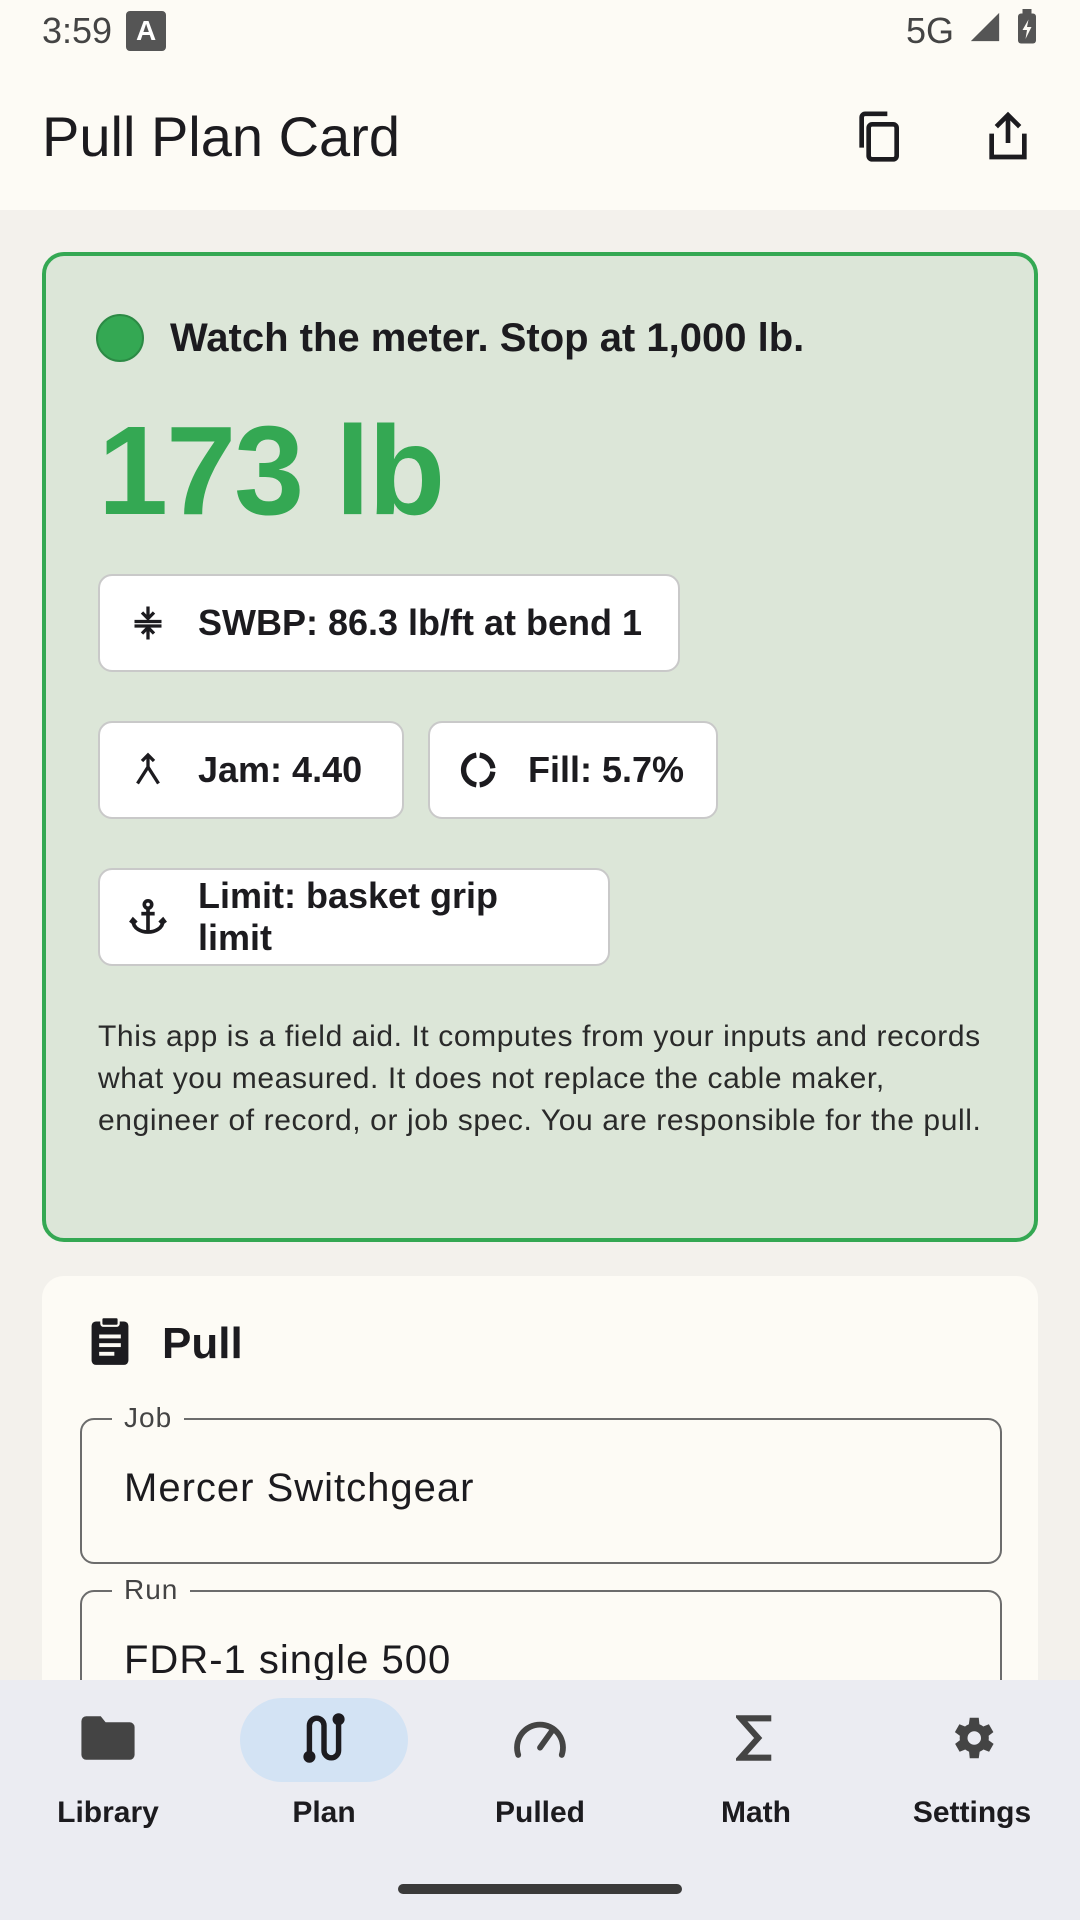 The image size is (1080, 1920). I want to click on fill-chip: Fill: 5.7%, so click(573, 770).